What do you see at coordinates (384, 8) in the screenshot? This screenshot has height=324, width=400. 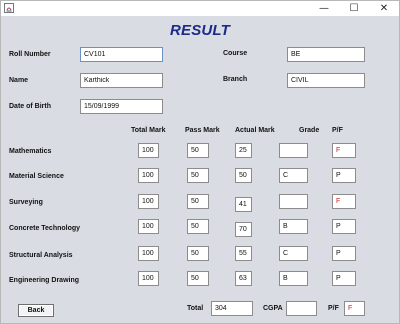 I see `close-button: ✕` at bounding box center [384, 8].